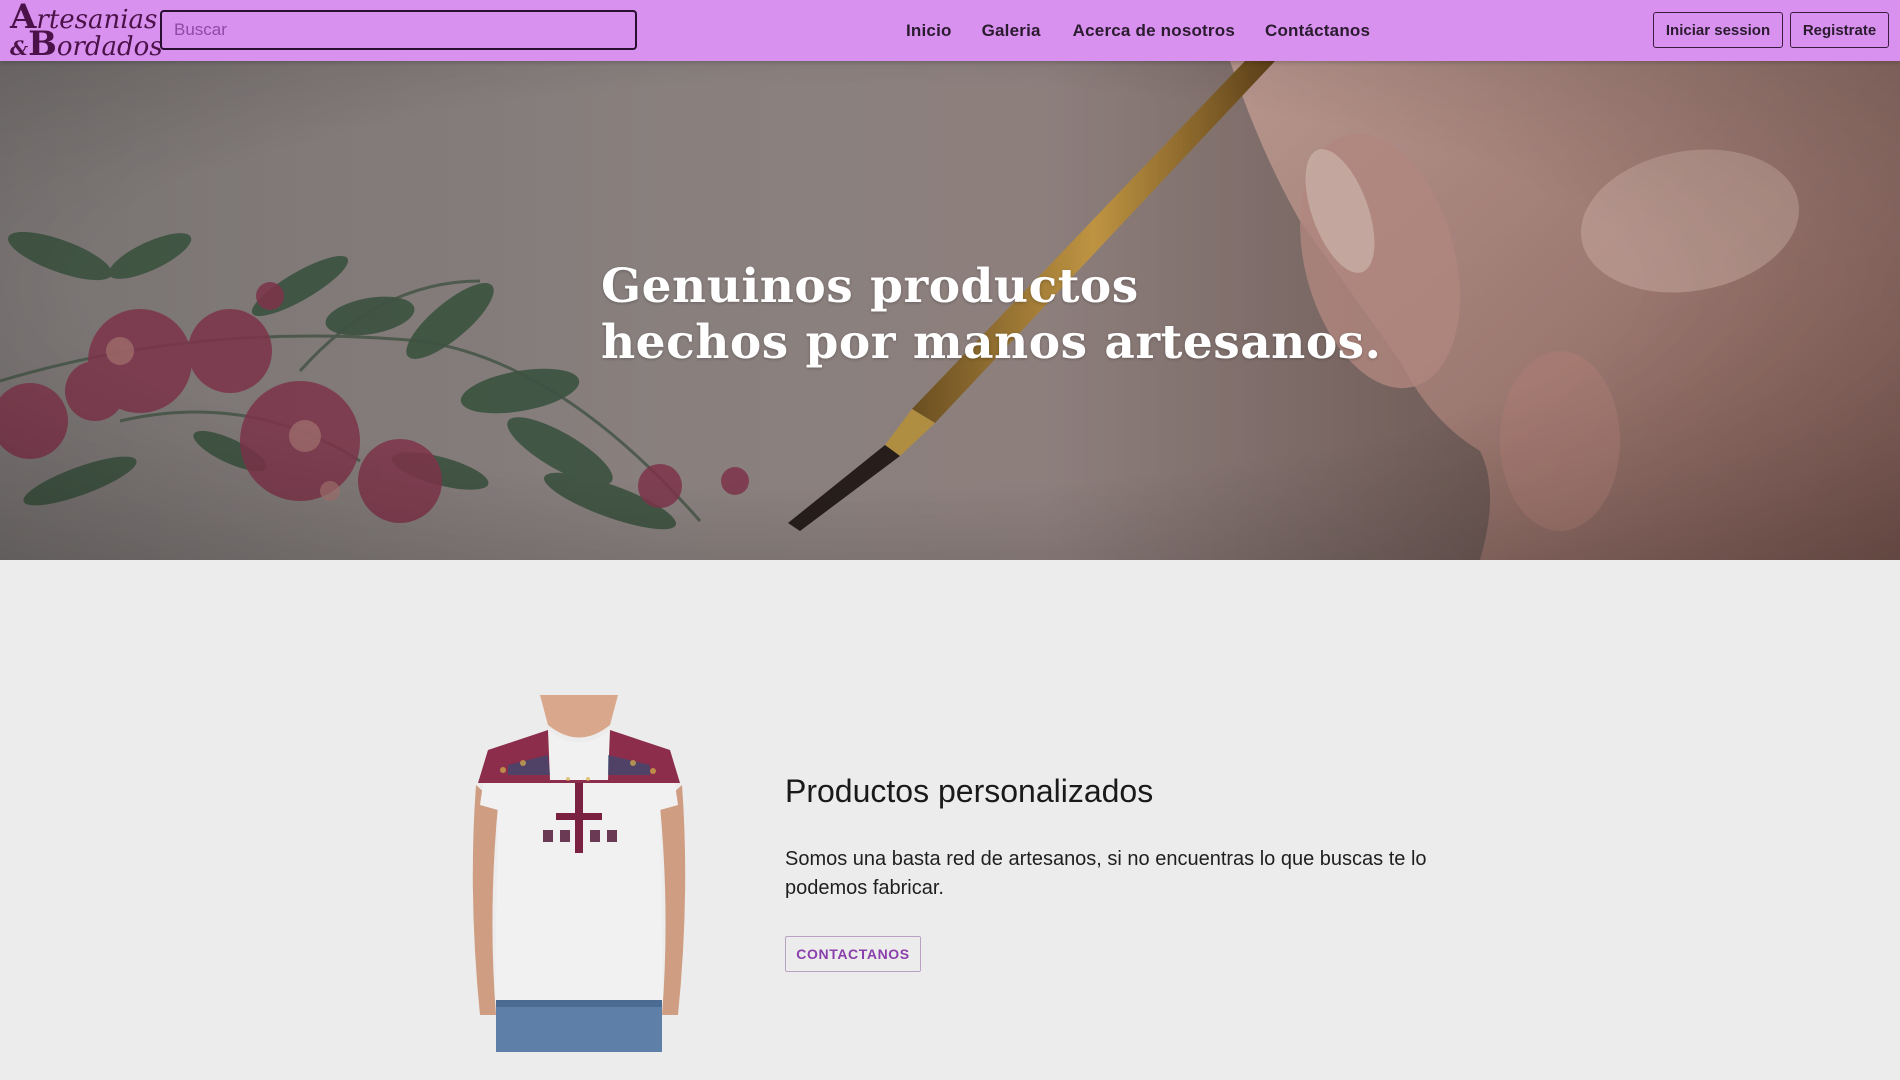 The image size is (1900, 1080). I want to click on hero-title-line-1: Genuinos productos, so click(870, 286).